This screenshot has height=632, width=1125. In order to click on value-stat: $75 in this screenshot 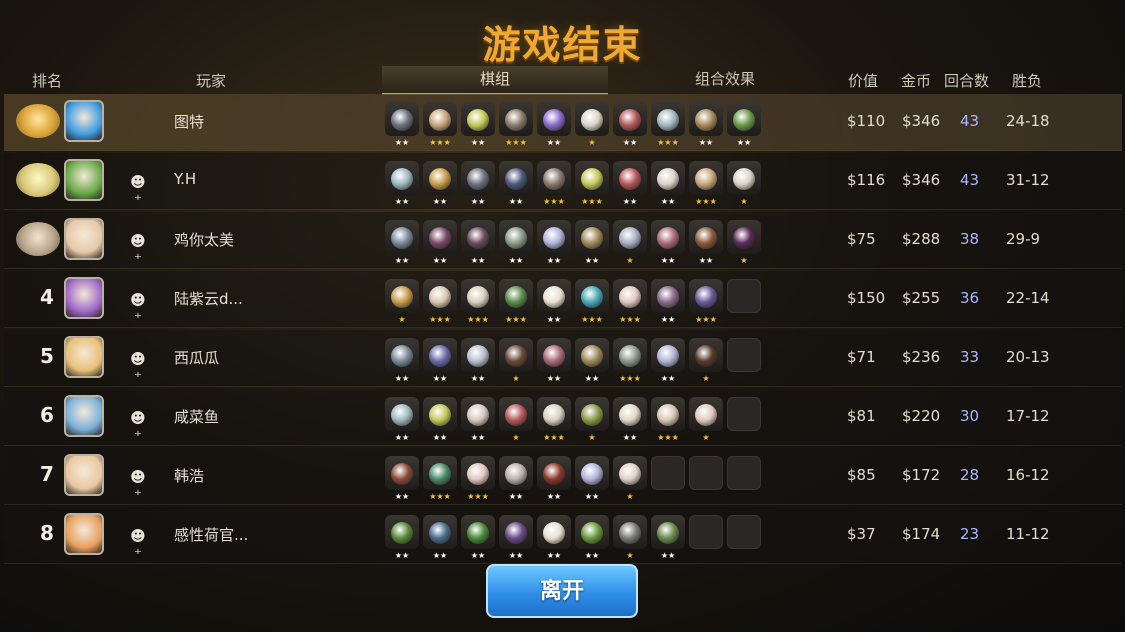, I will do `click(861, 239)`.